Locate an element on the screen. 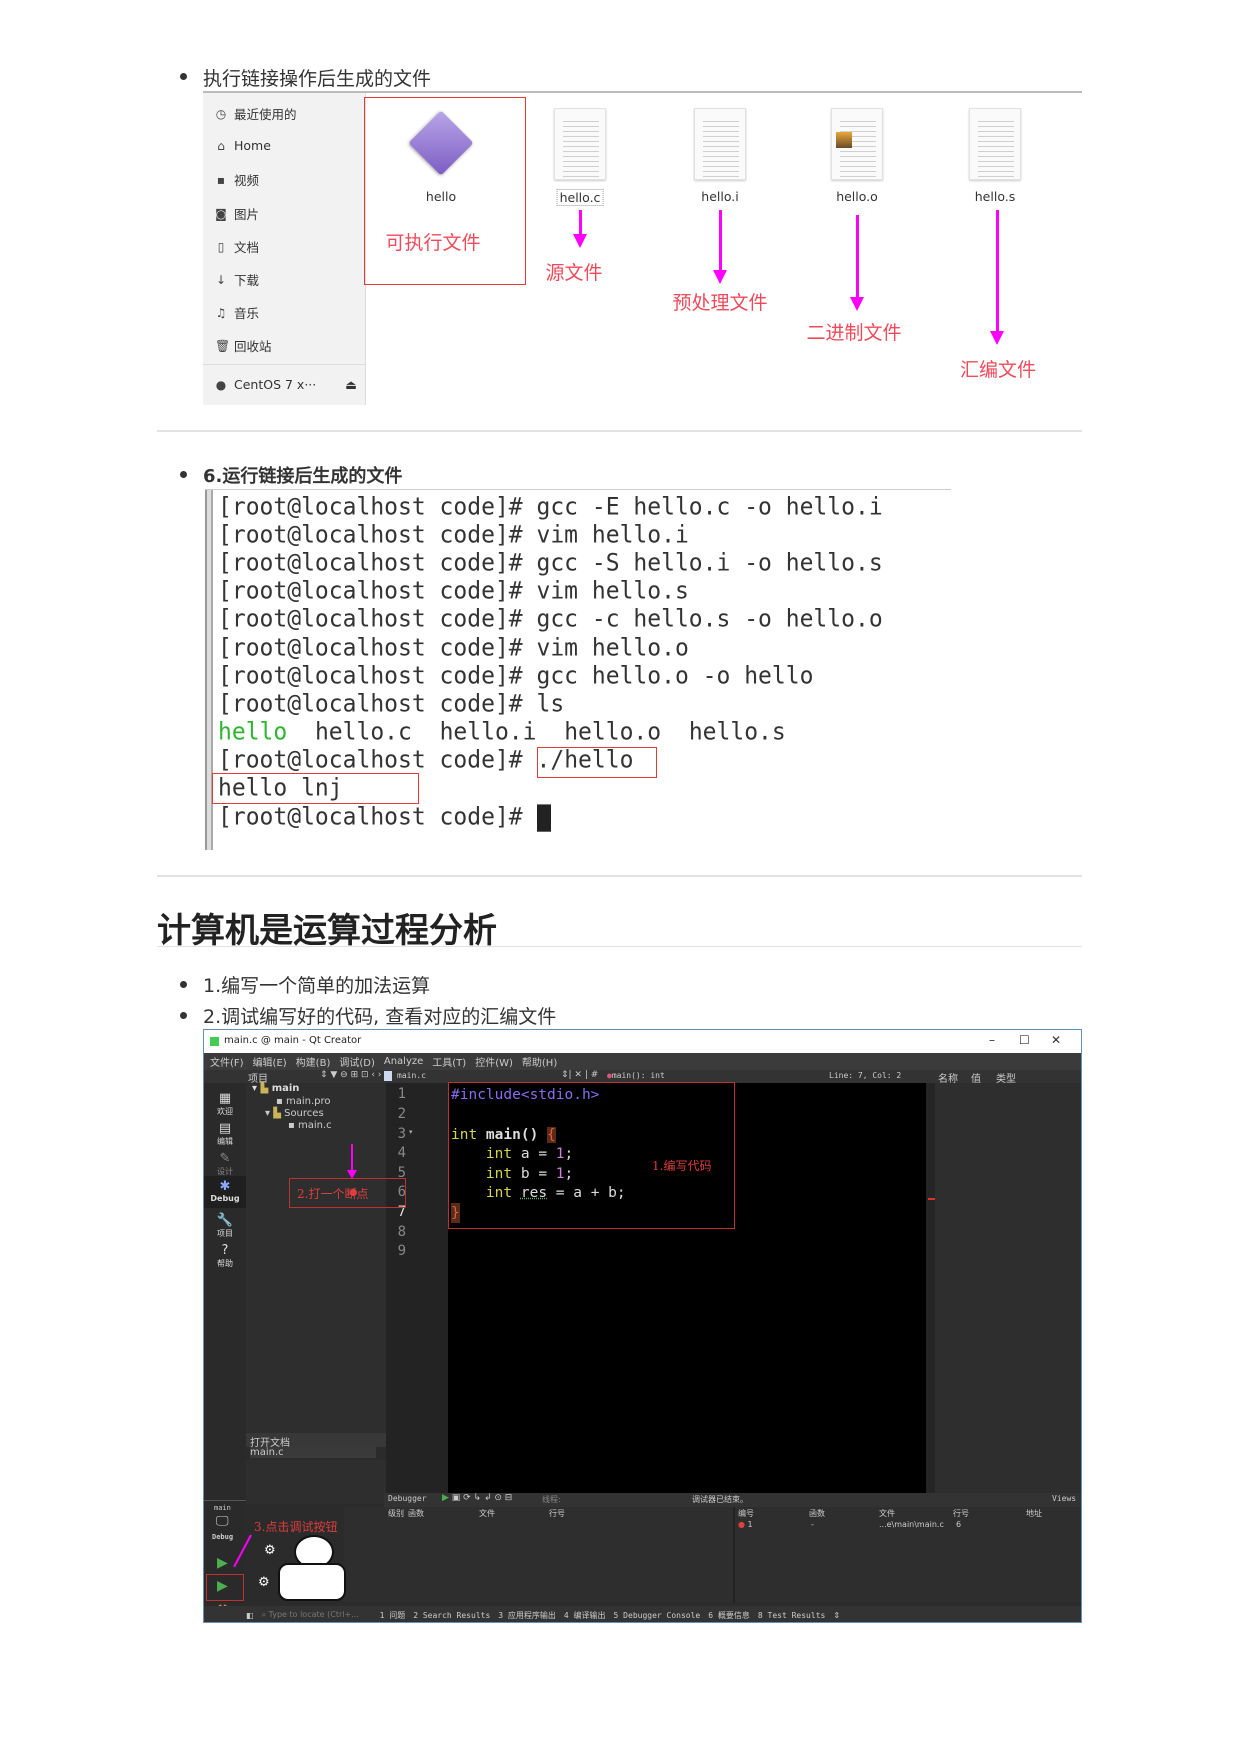  document-icon: ▯ is located at coordinates (221, 246).